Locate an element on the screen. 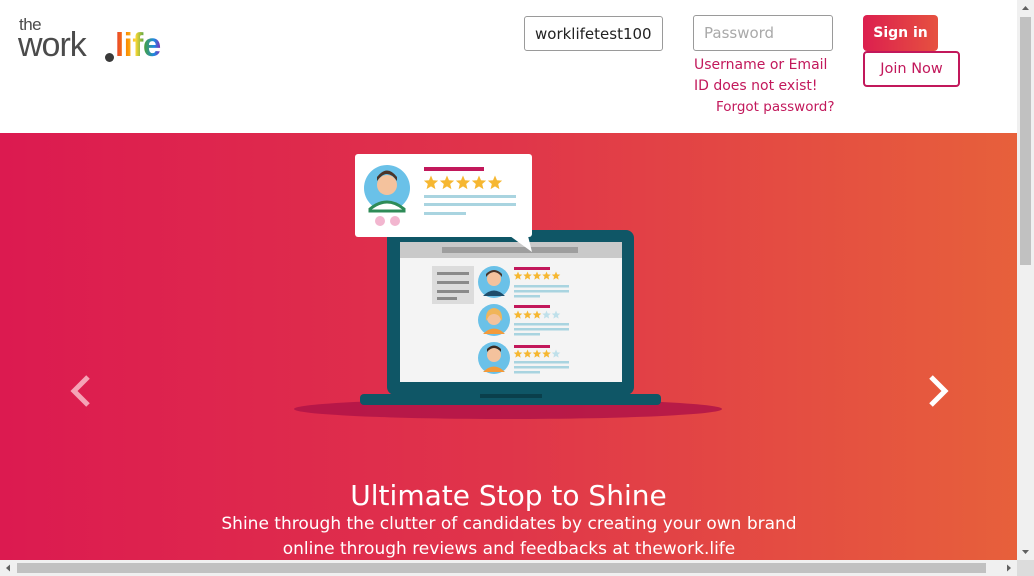 Image resolution: width=1034 pixels, height=576 pixels. vertical-scrollbar is located at coordinates (1025, 280).